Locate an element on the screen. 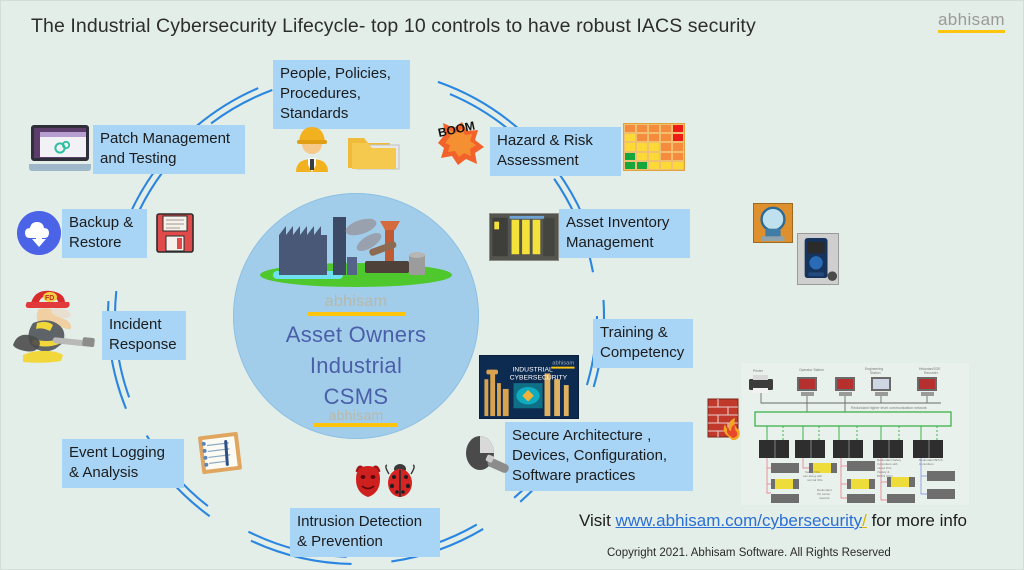 The height and width of the screenshot is (570, 1024). label-incident-response: Incident Response is located at coordinates (144, 335).